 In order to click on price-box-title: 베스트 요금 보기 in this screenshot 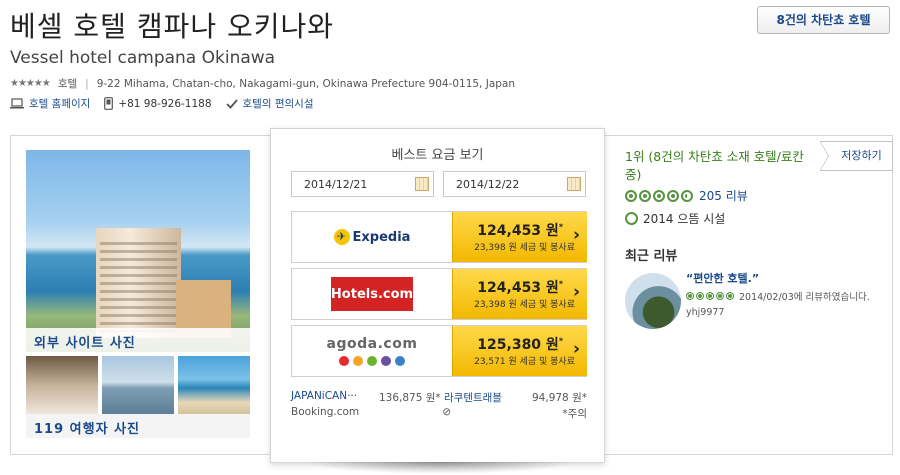, I will do `click(437, 155)`.